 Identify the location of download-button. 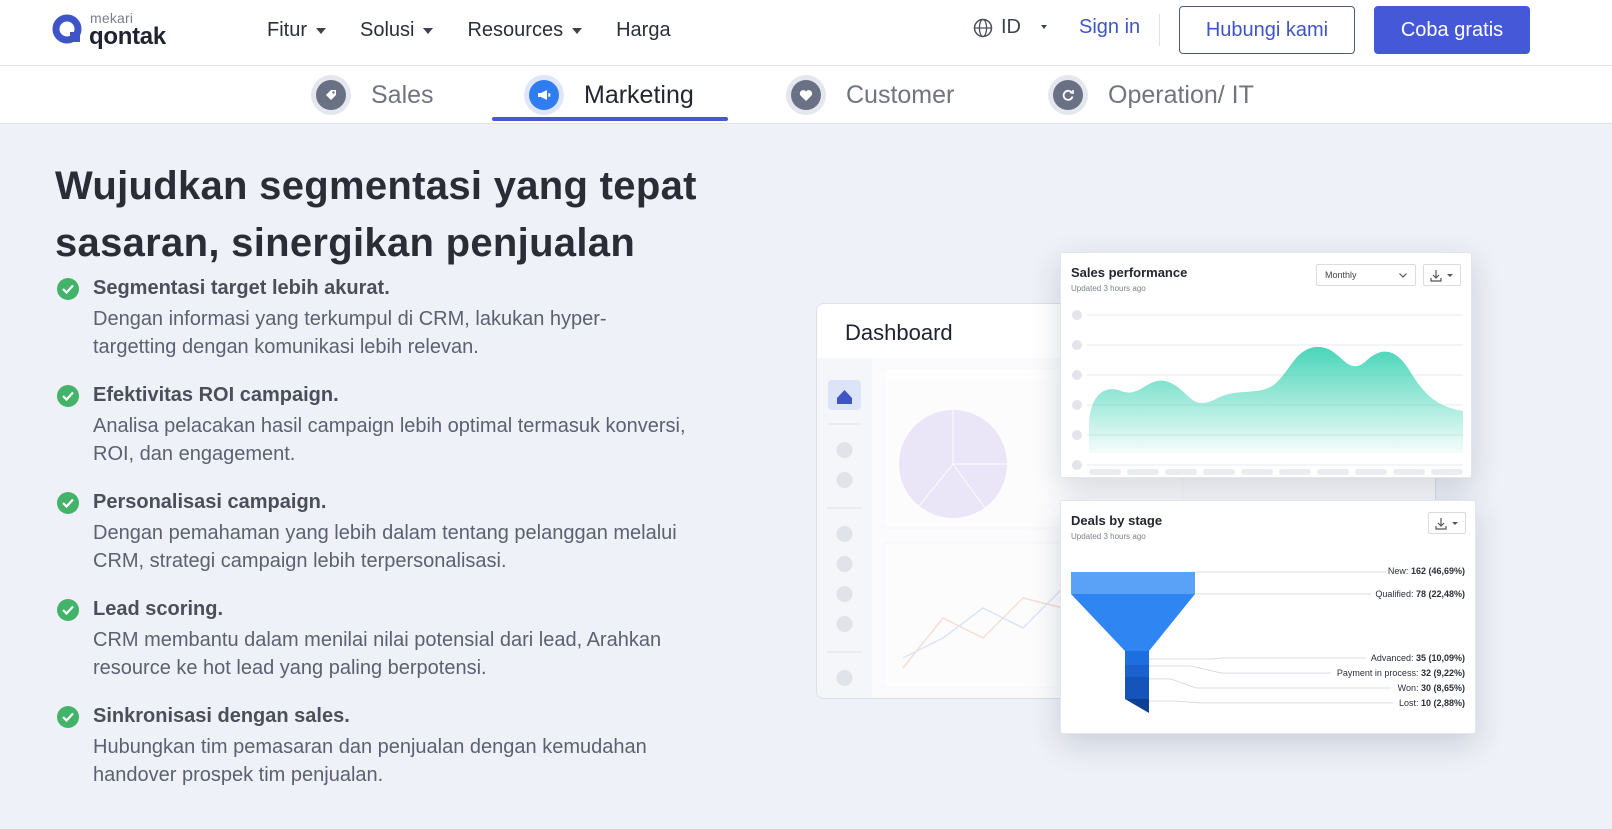
(1442, 275).